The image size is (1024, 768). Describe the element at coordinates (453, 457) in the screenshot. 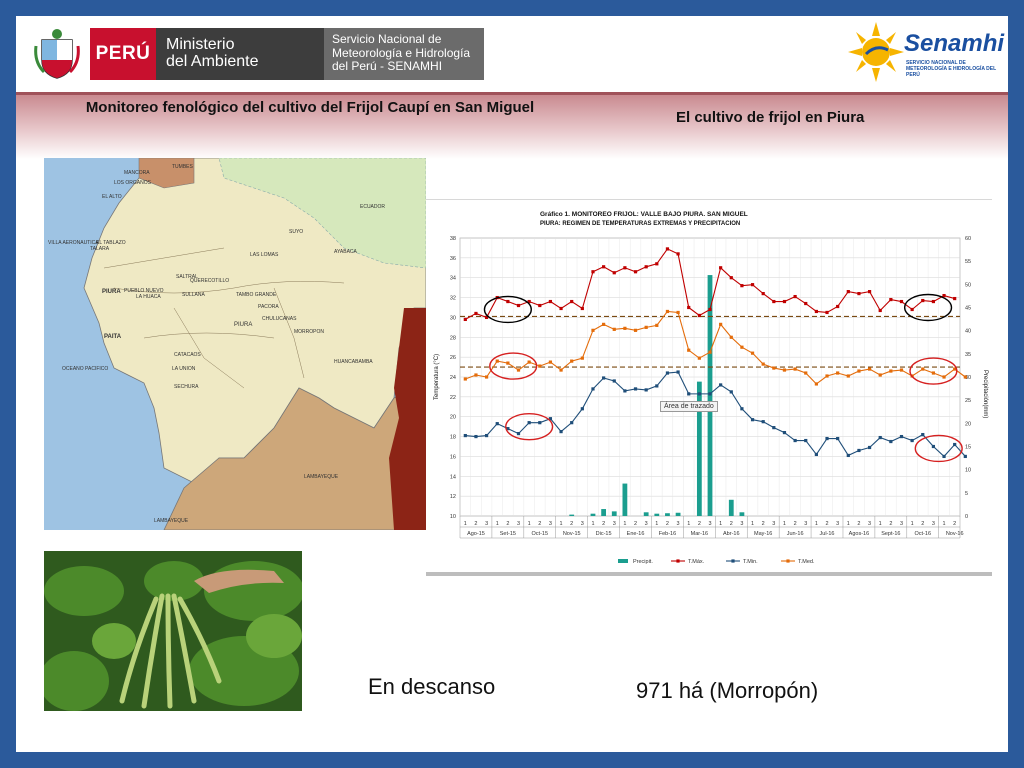

I see `y-tick-label-left: 16` at that location.